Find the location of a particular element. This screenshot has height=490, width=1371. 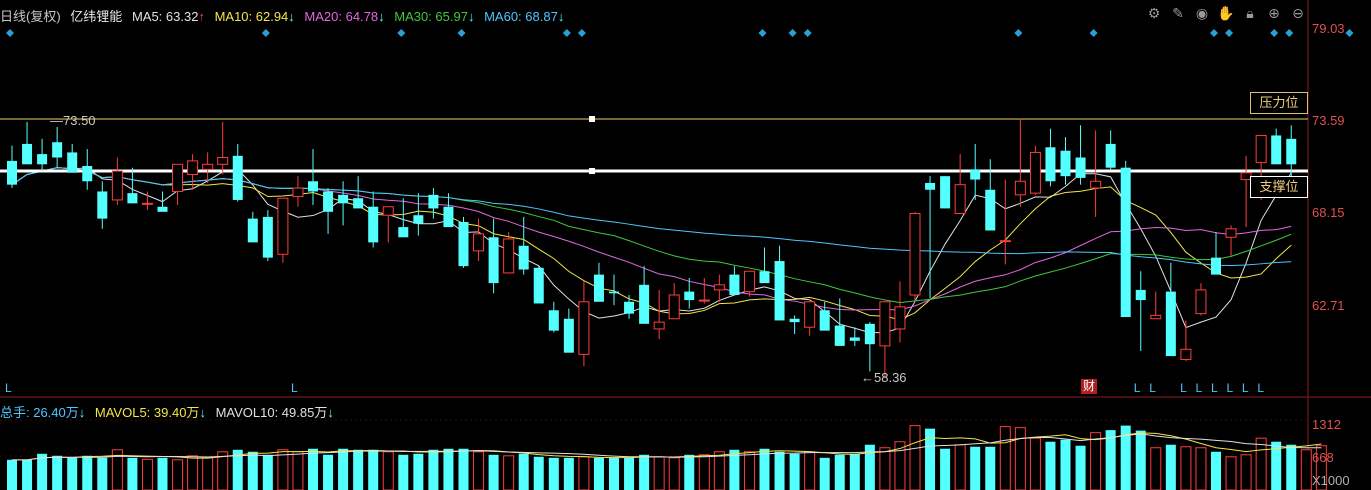

resistance-label: 压力位 is located at coordinates (1279, 103).